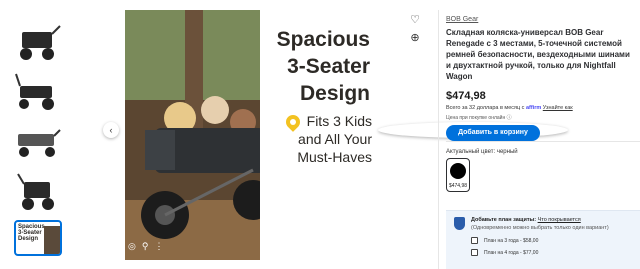  What do you see at coordinates (541, 117) in the screenshot?
I see `online-price-note: Цена при покупке онлайн ⓘ` at bounding box center [541, 117].